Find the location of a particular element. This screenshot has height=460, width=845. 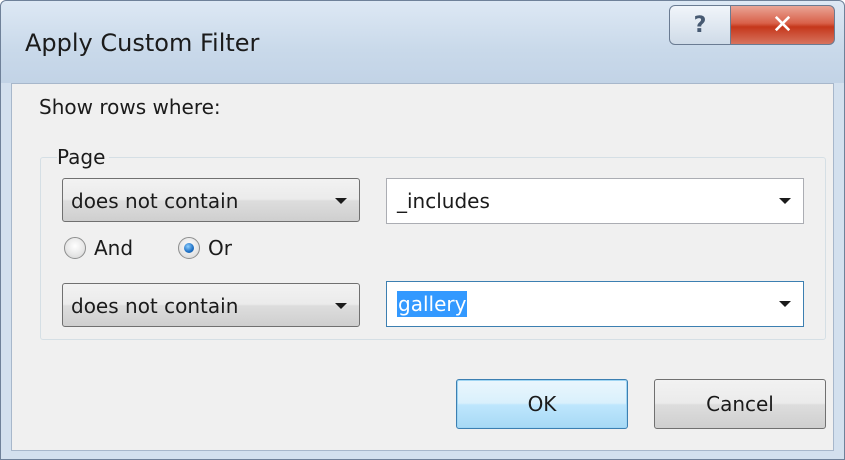

help-icon: ? is located at coordinates (700, 25).